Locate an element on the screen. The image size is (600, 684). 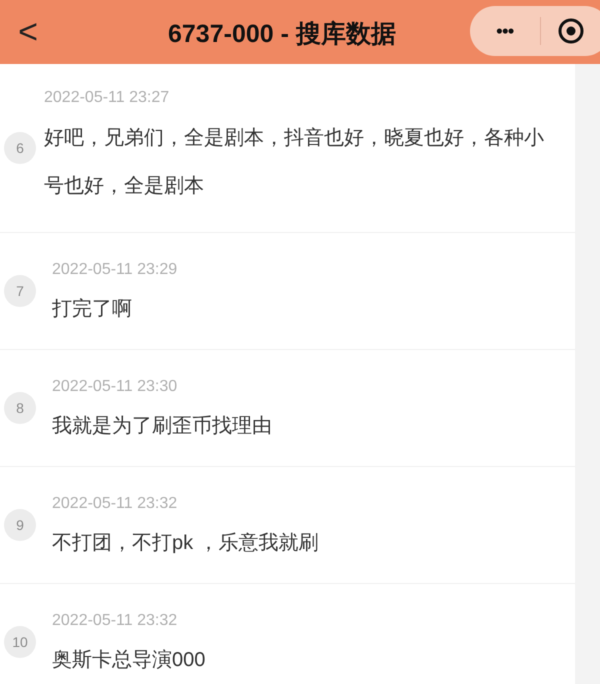
page-title: 6737-000 - 搜库数据 is located at coordinates (282, 34).